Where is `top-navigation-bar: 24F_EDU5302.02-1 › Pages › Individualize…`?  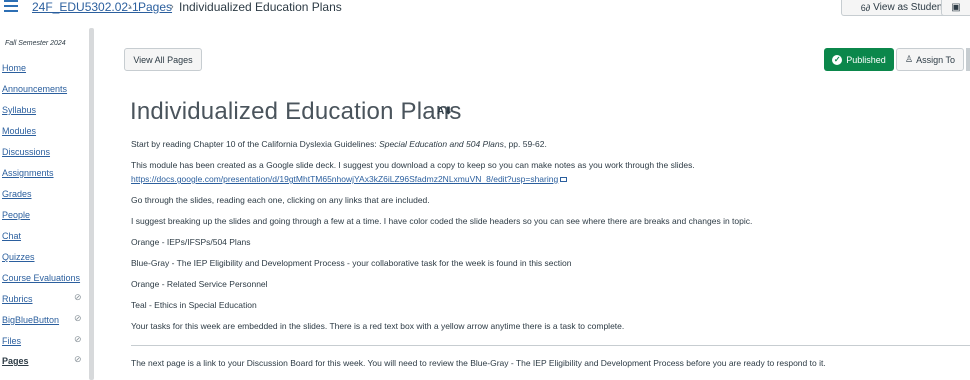
top-navigation-bar: 24F_EDU5302.02-1 › Pages › Individualize… is located at coordinates (485, 9).